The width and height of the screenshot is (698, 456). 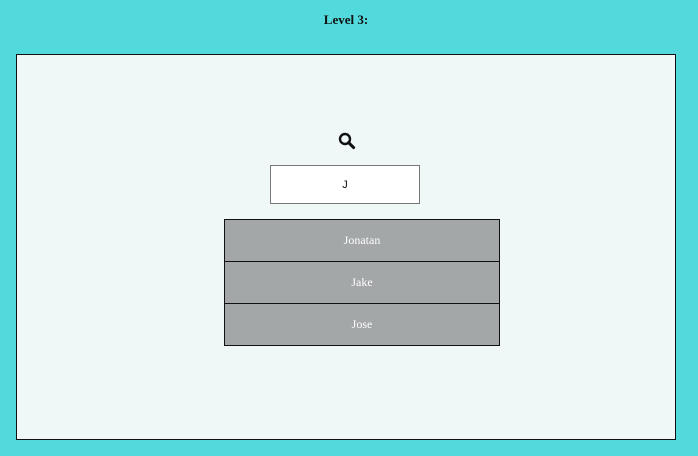 What do you see at coordinates (362, 324) in the screenshot?
I see `result-item-jose: Jose` at bounding box center [362, 324].